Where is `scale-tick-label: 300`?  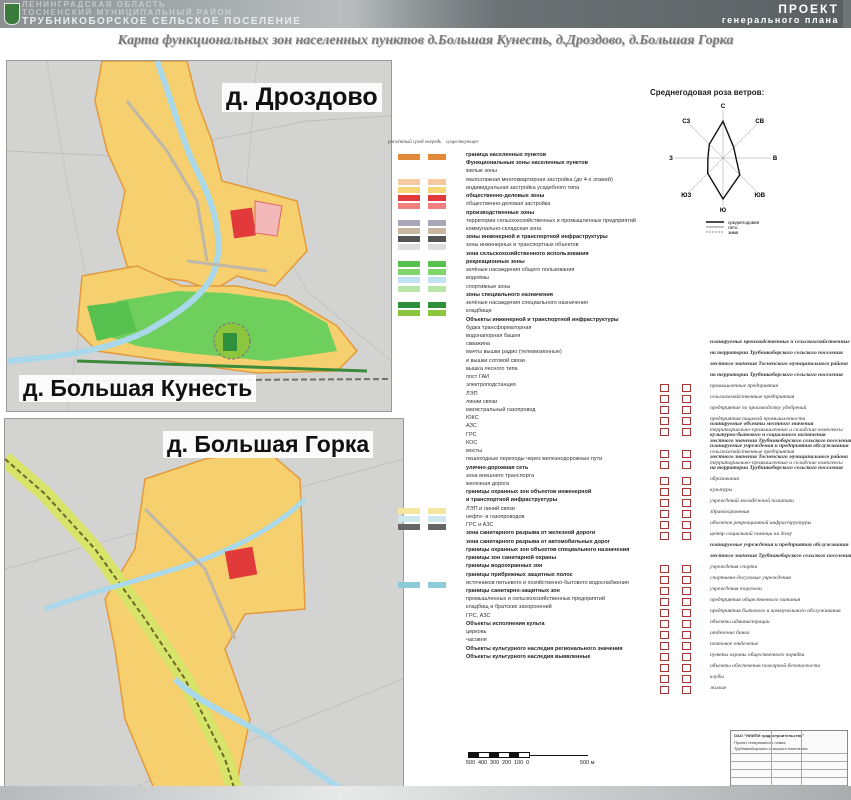 scale-tick-label: 300 is located at coordinates (495, 763).